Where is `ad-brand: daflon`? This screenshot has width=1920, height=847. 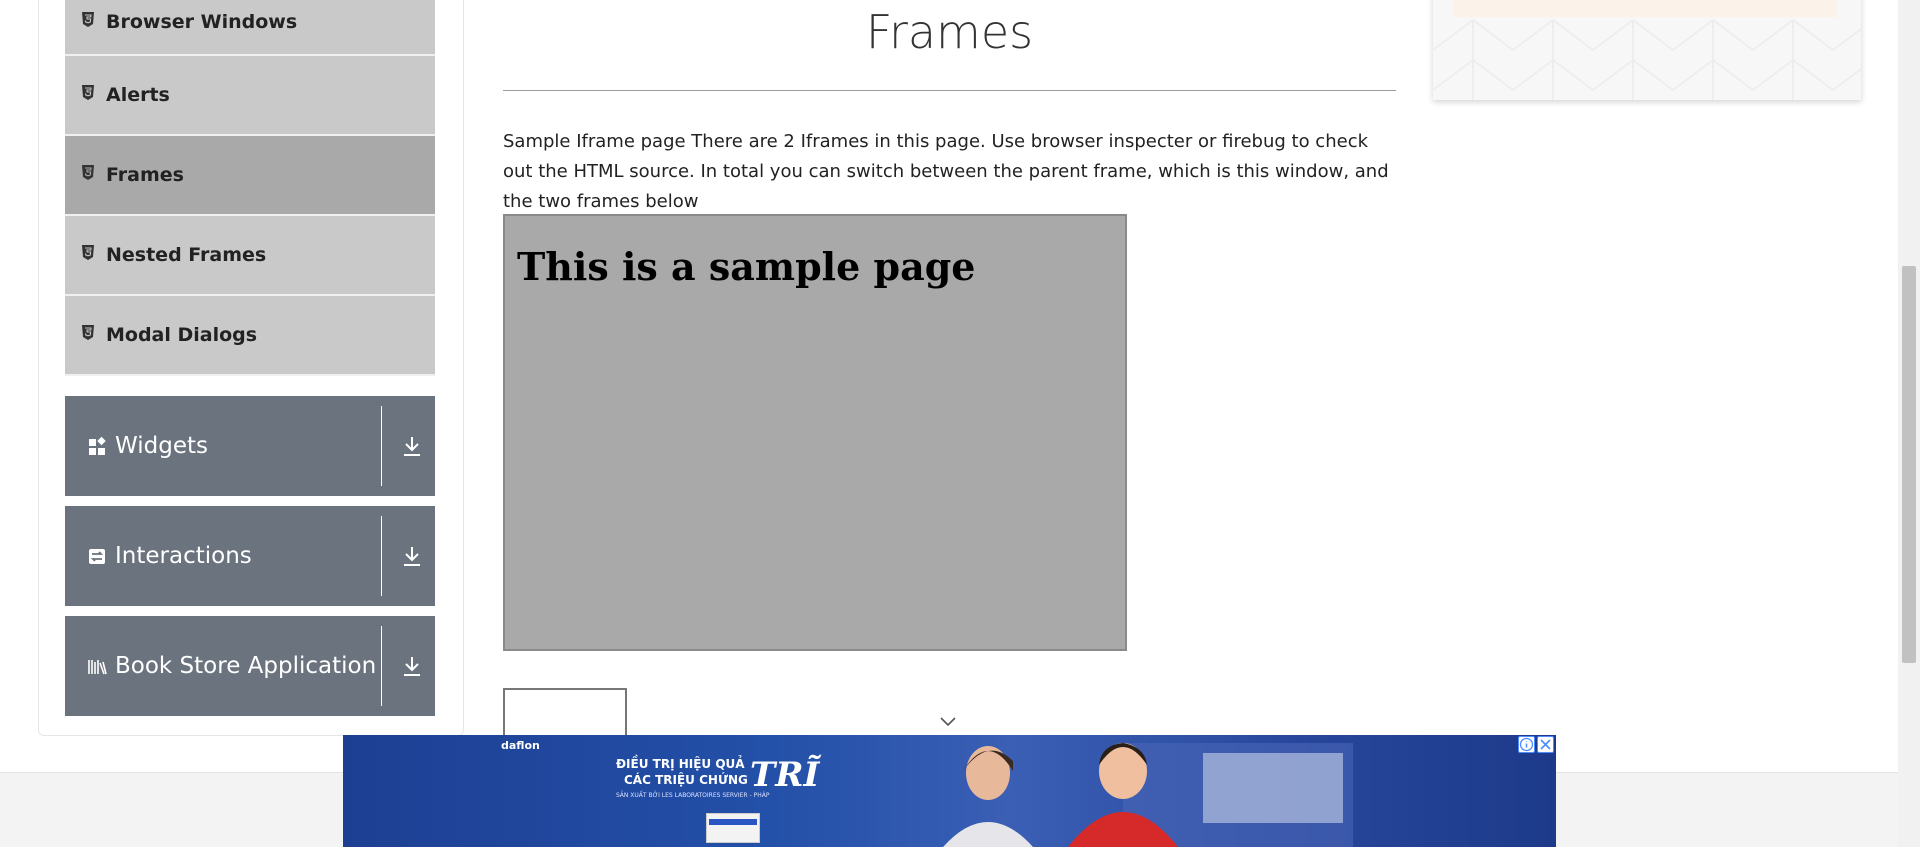
ad-brand: daflon is located at coordinates (520, 745).